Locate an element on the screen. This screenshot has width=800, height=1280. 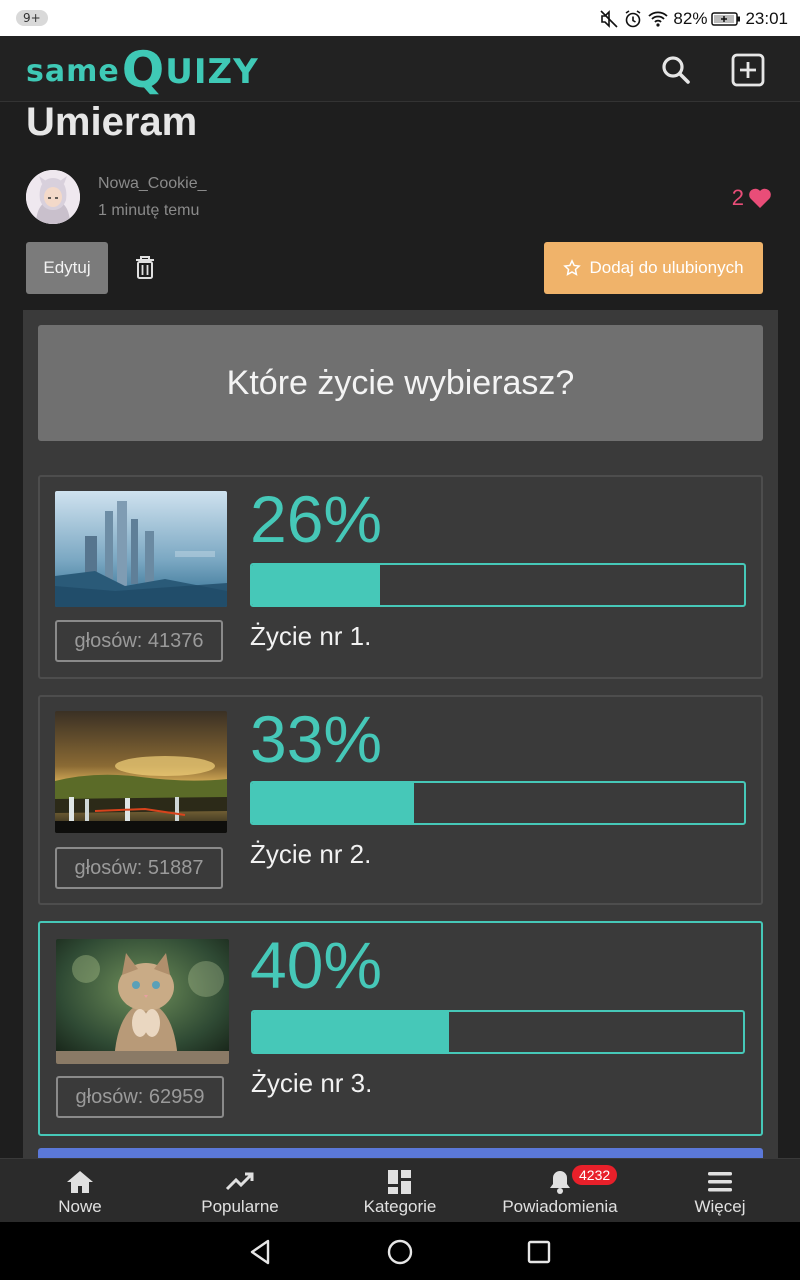
add-to-favorites-button: Dodaj do ulubionych is located at coordinates (653, 268).